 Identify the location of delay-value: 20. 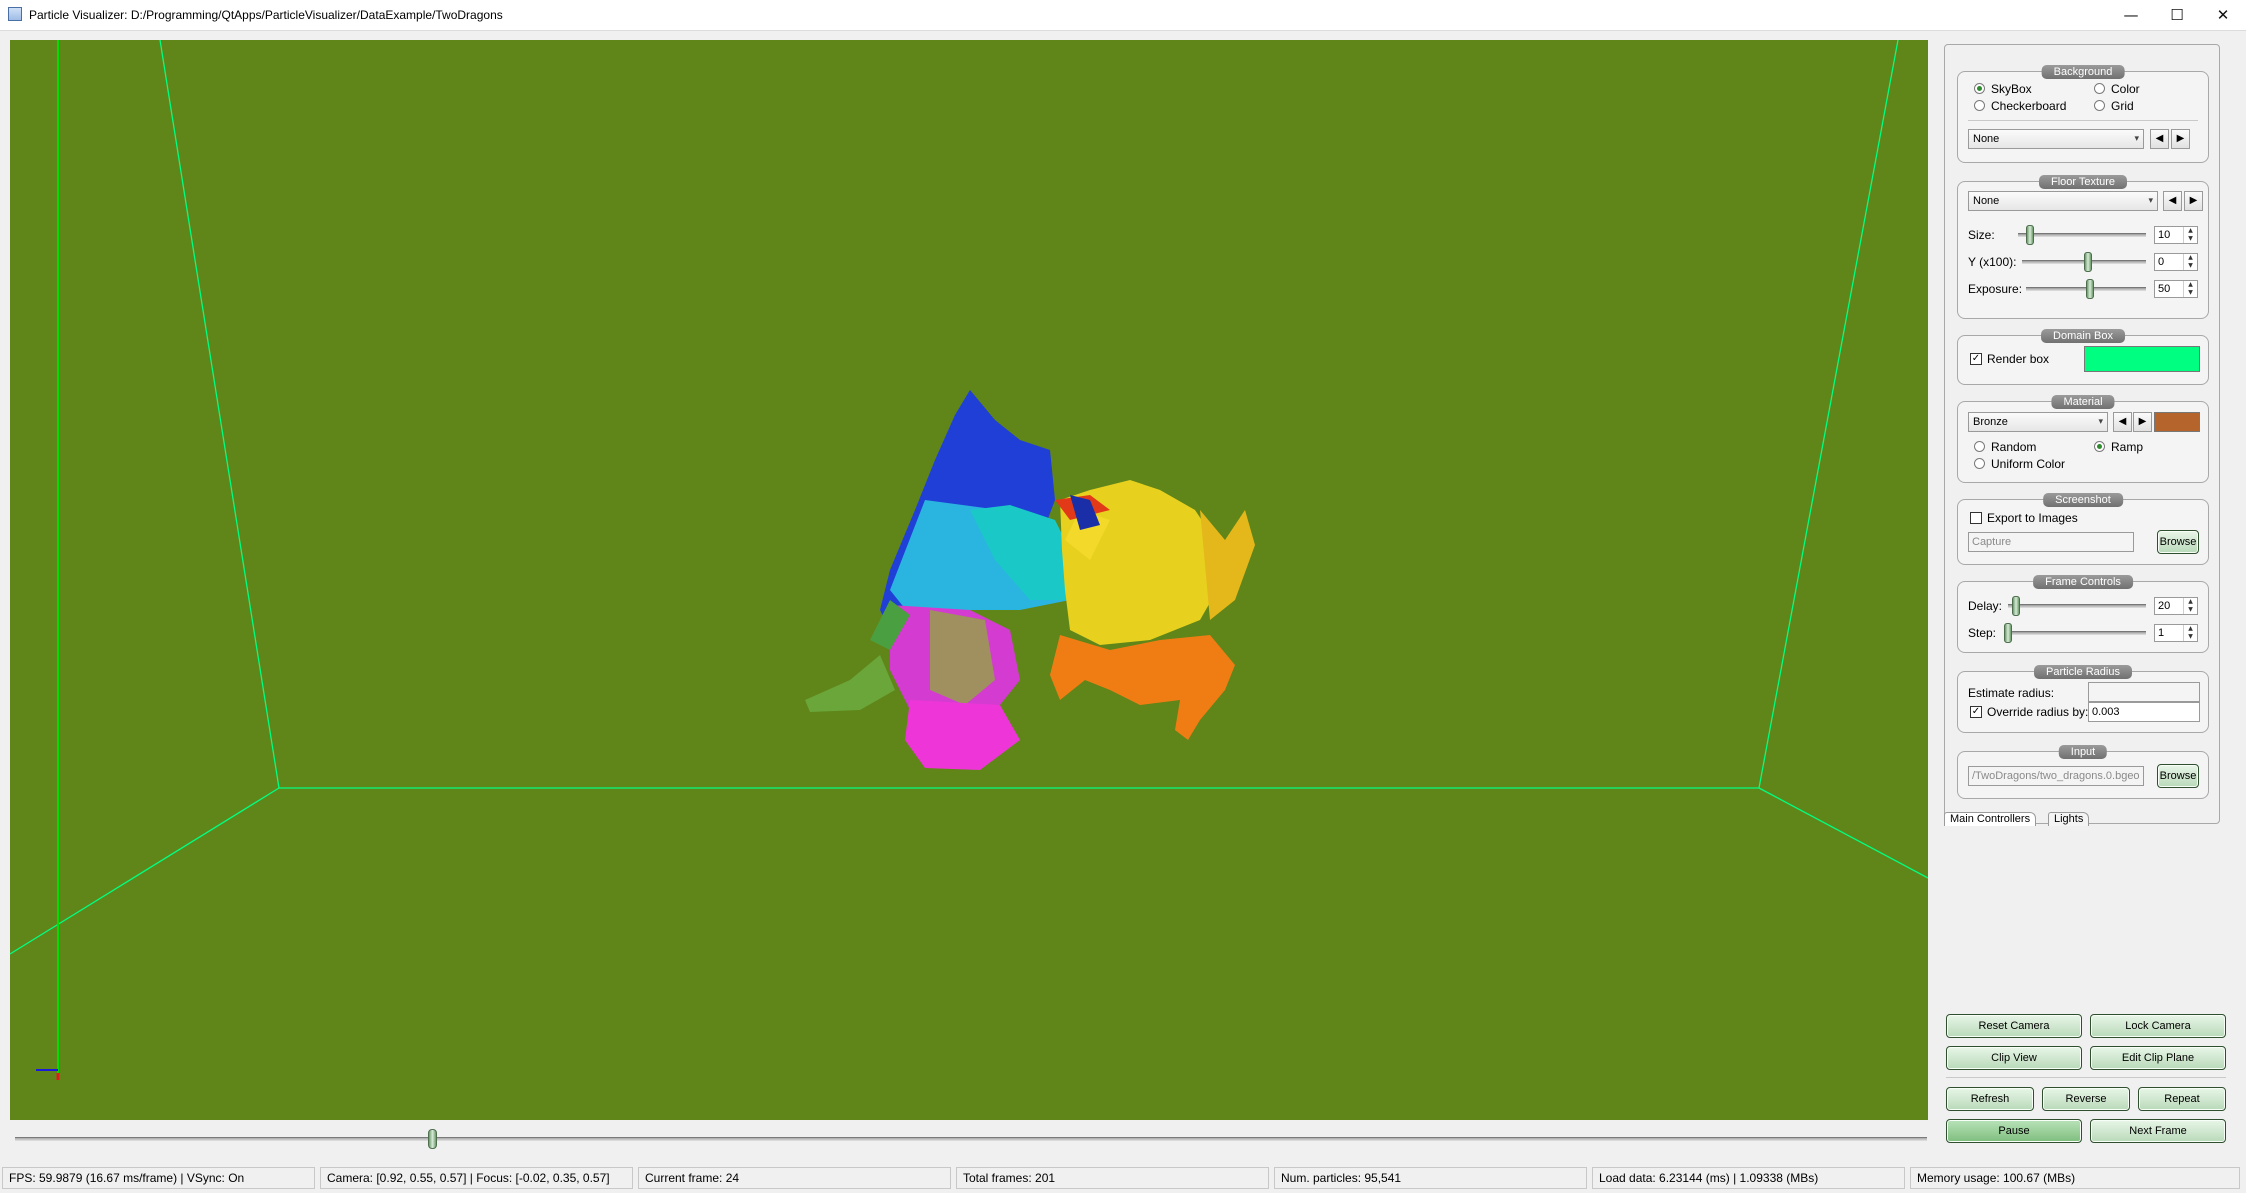
(2164, 606).